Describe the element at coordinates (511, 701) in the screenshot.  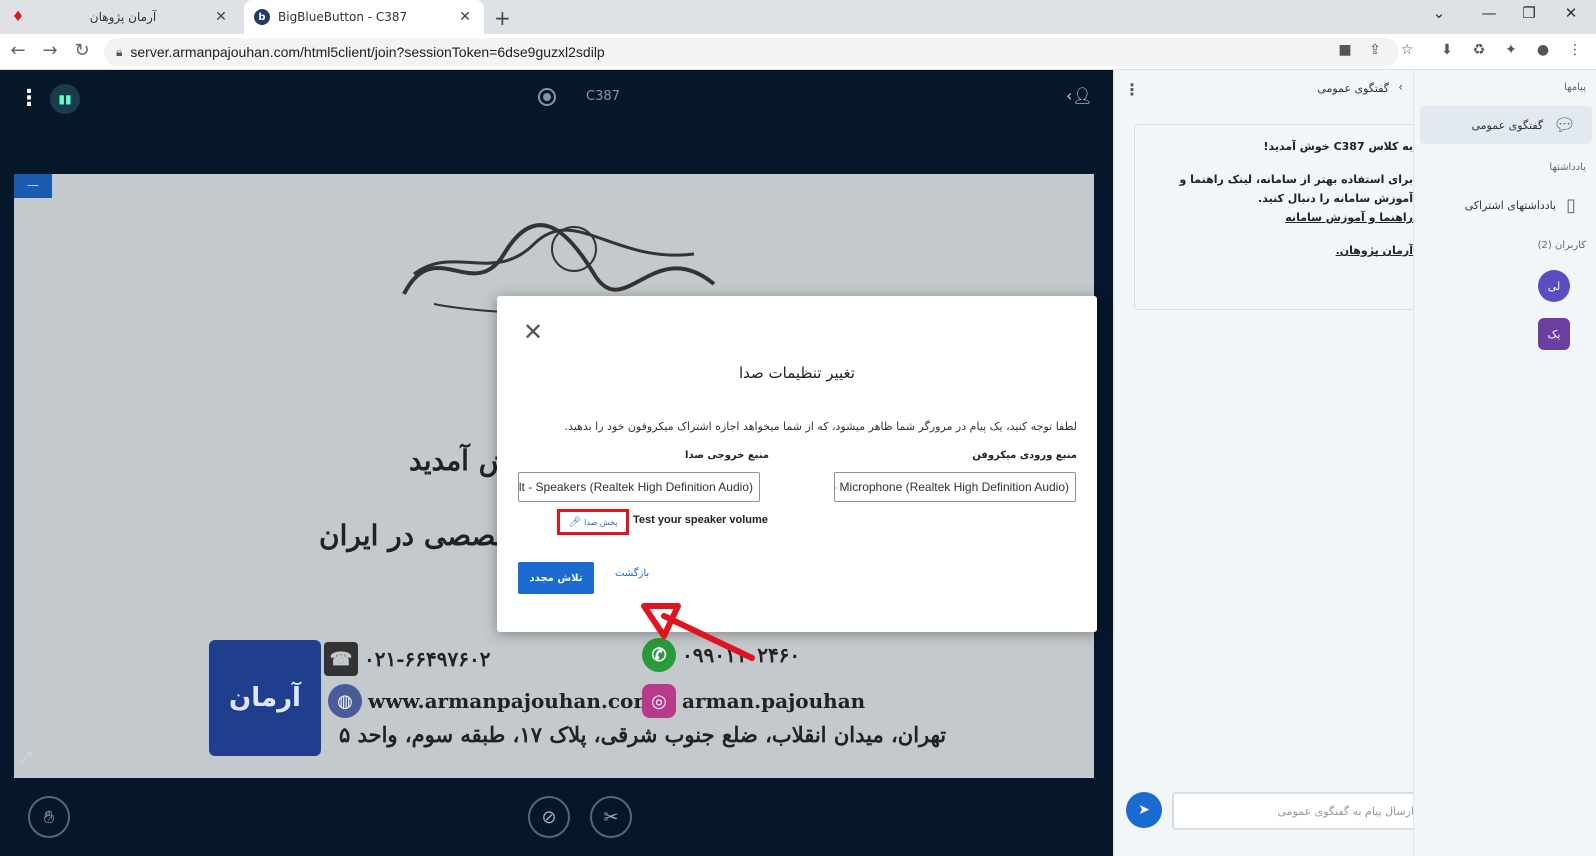
I see `slide-website: www.armanpajouhan.com` at that location.